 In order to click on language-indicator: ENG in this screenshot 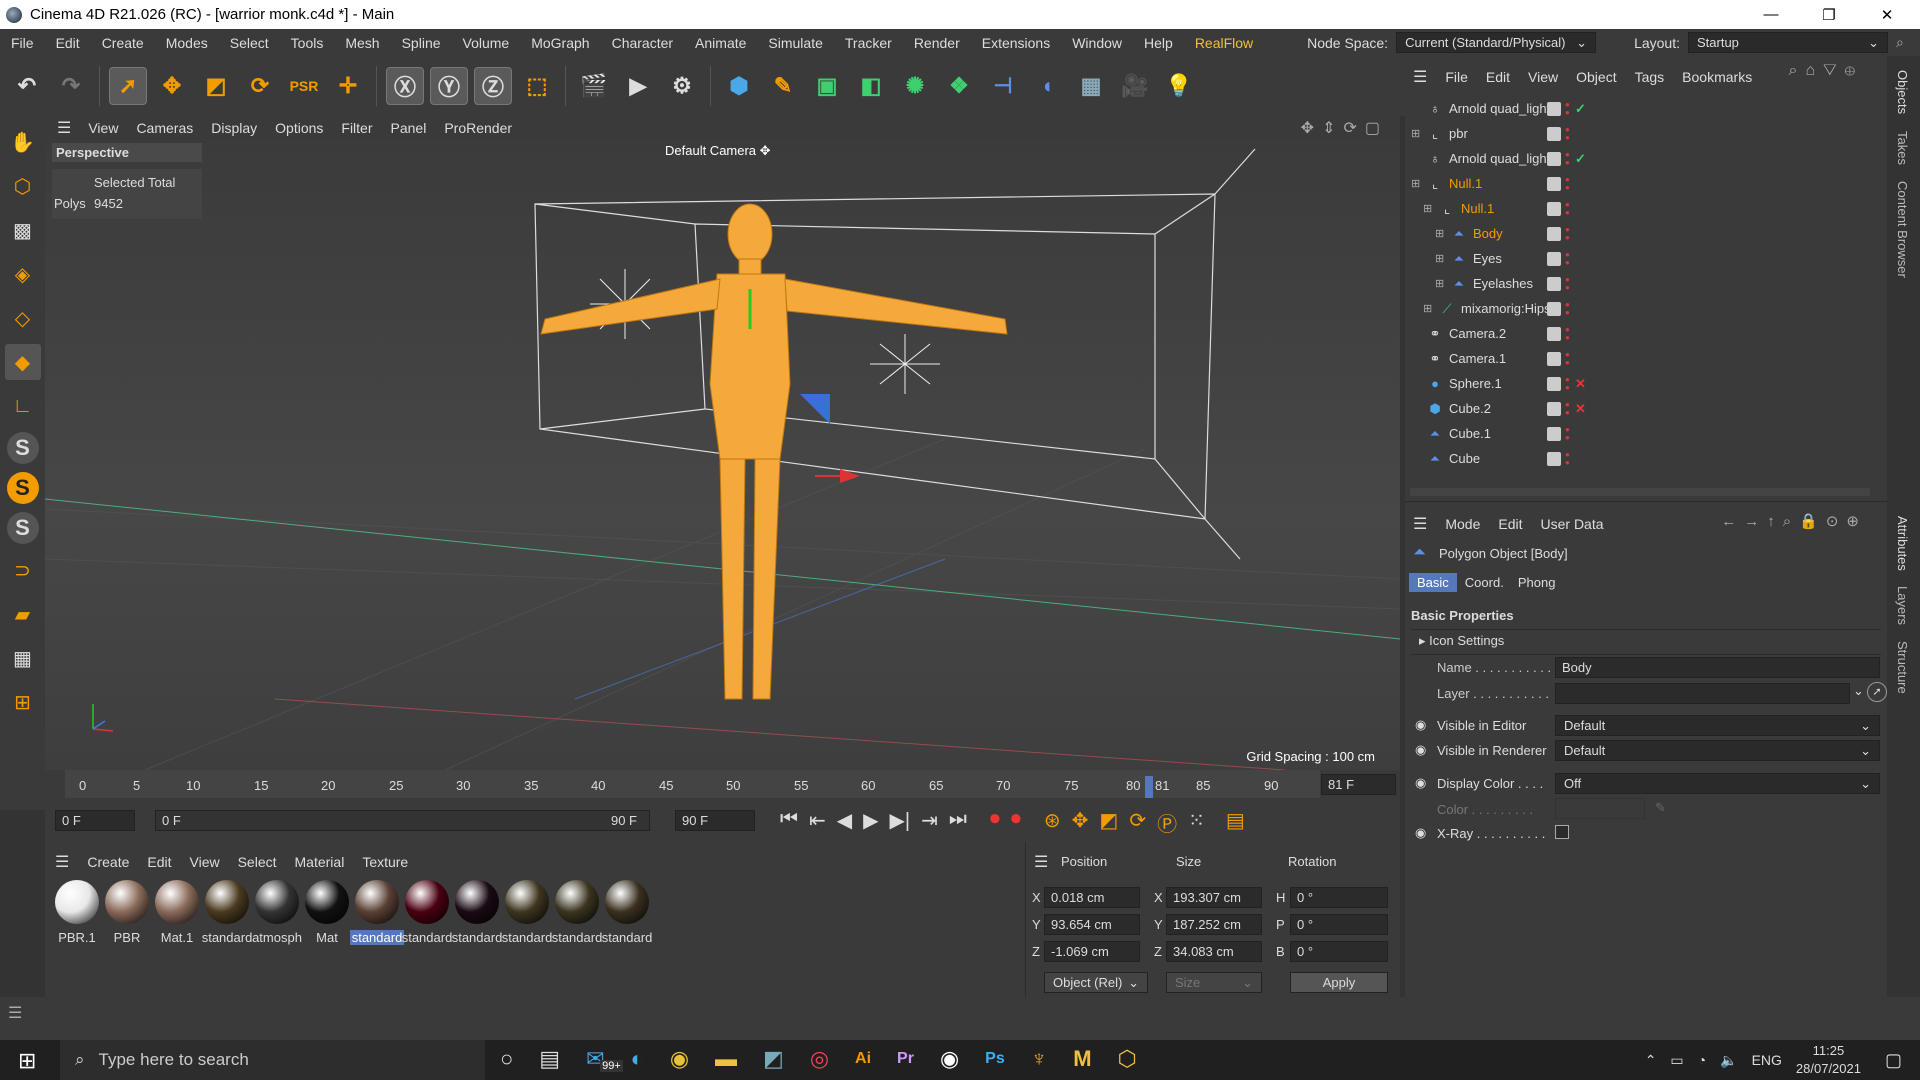, I will do `click(1767, 1060)`.